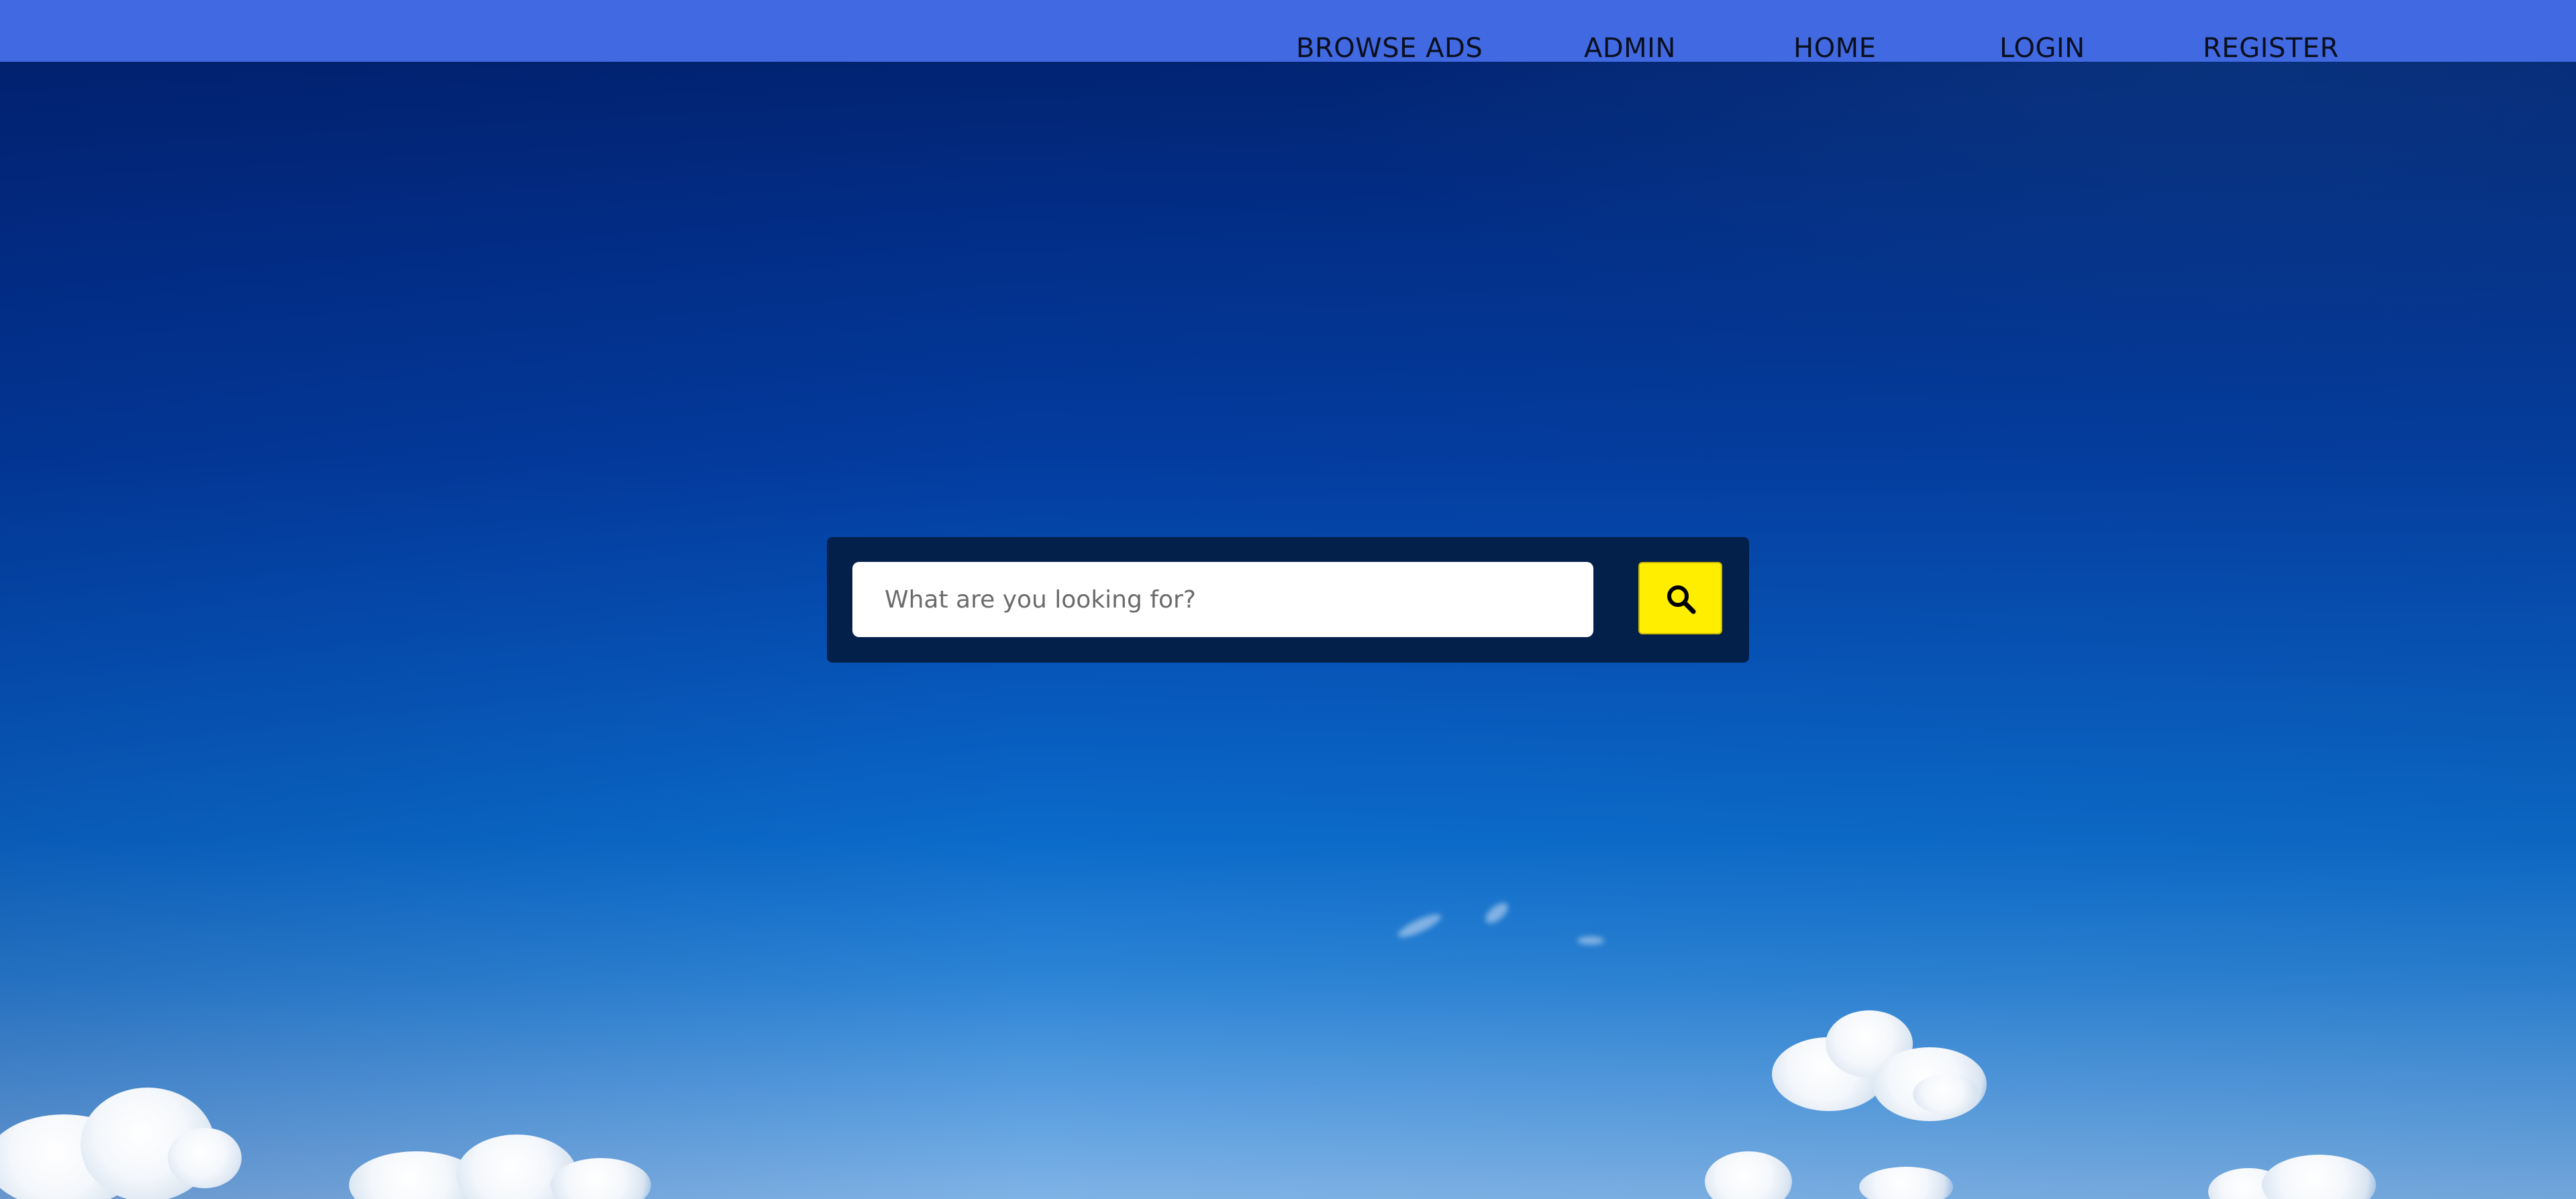  Describe the element at coordinates (1288, 32) in the screenshot. I see `top-navbar: BROWSE ADS ADMIN HOME LOGIN REGISTER` at that location.